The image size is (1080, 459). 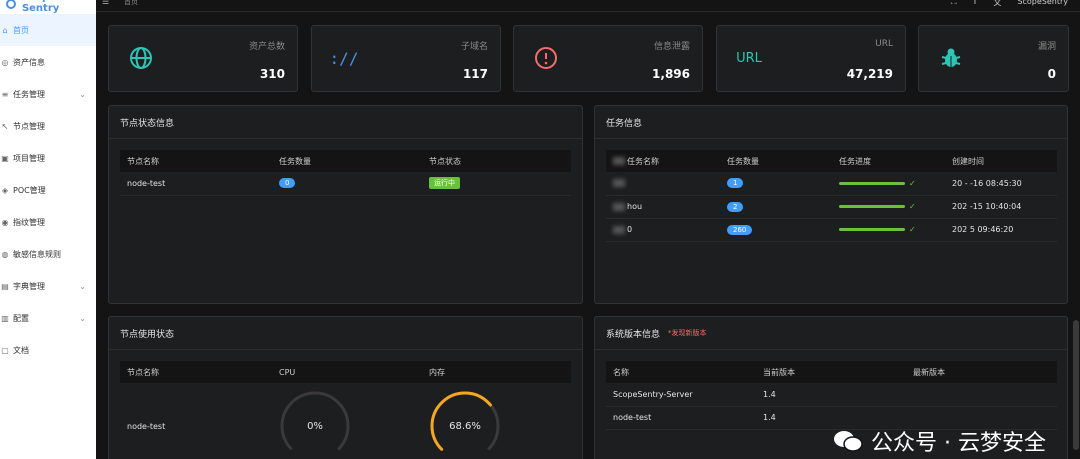 What do you see at coordinates (975, 4) in the screenshot?
I see `font-size-icon: T` at bounding box center [975, 4].